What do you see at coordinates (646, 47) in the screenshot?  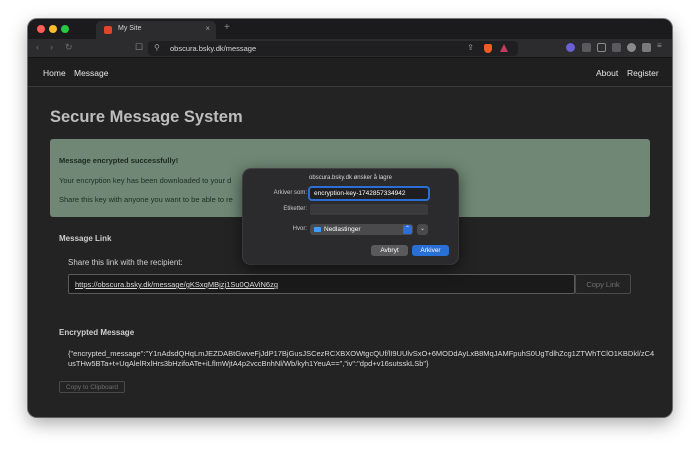 I see `shield-icon` at bounding box center [646, 47].